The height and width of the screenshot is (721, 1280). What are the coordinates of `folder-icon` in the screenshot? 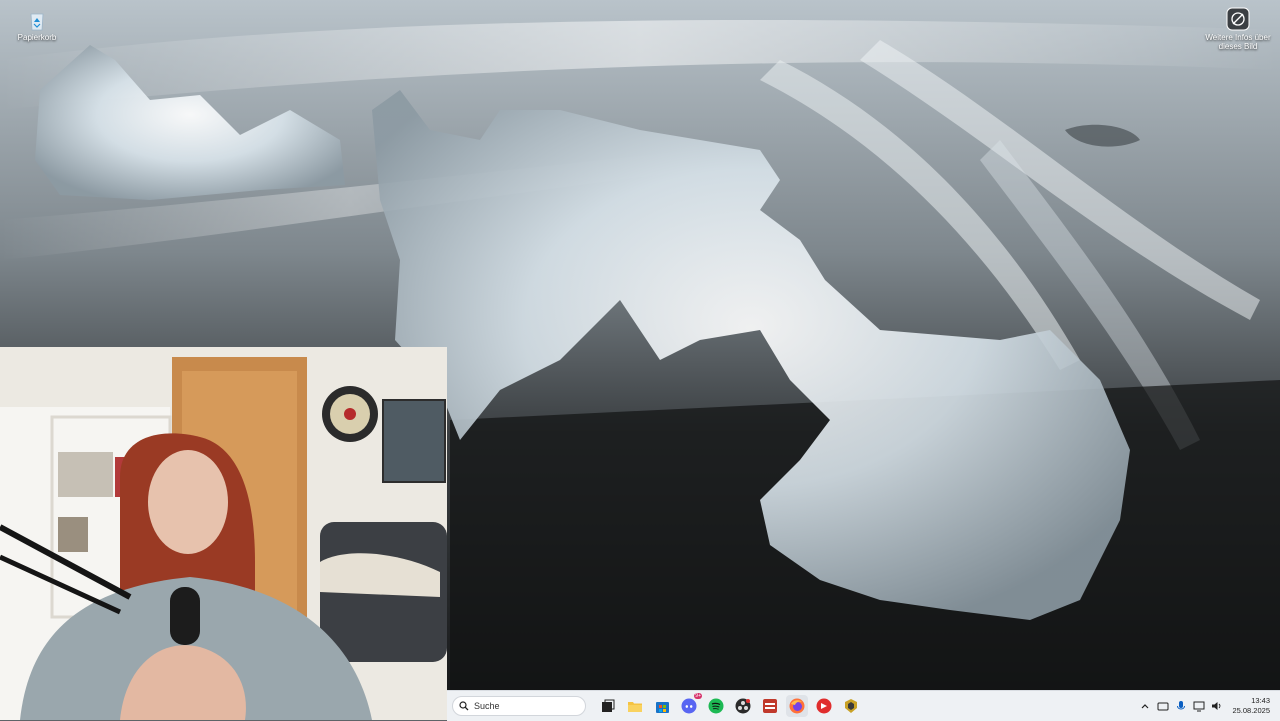 It's located at (635, 707).